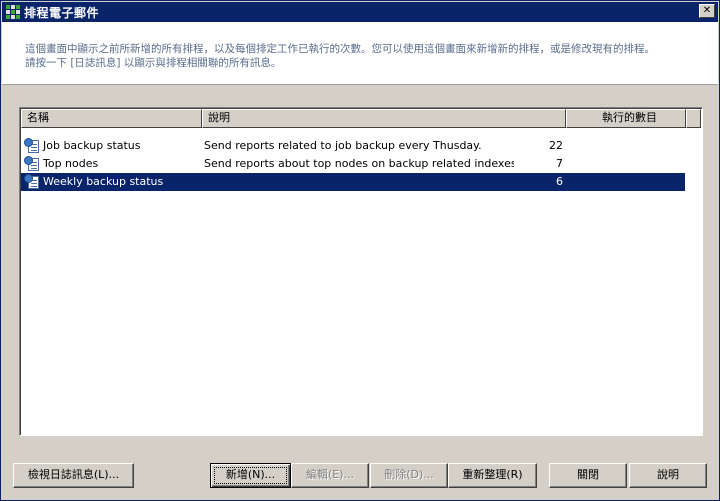 This screenshot has width=720, height=501. What do you see at coordinates (62, 12) in the screenshot?
I see `window-title: 排程電子郵件` at bounding box center [62, 12].